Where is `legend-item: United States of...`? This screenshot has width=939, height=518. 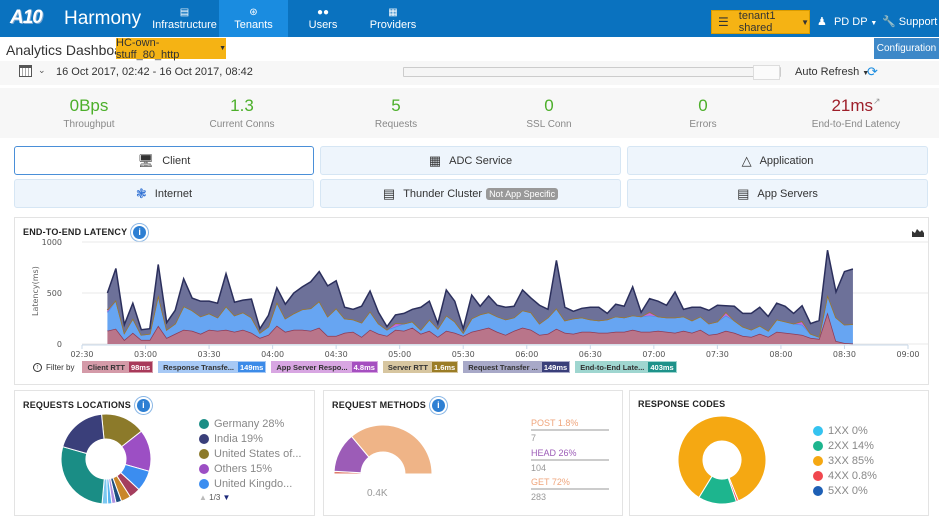 legend-item: United States of... is located at coordinates (250, 453).